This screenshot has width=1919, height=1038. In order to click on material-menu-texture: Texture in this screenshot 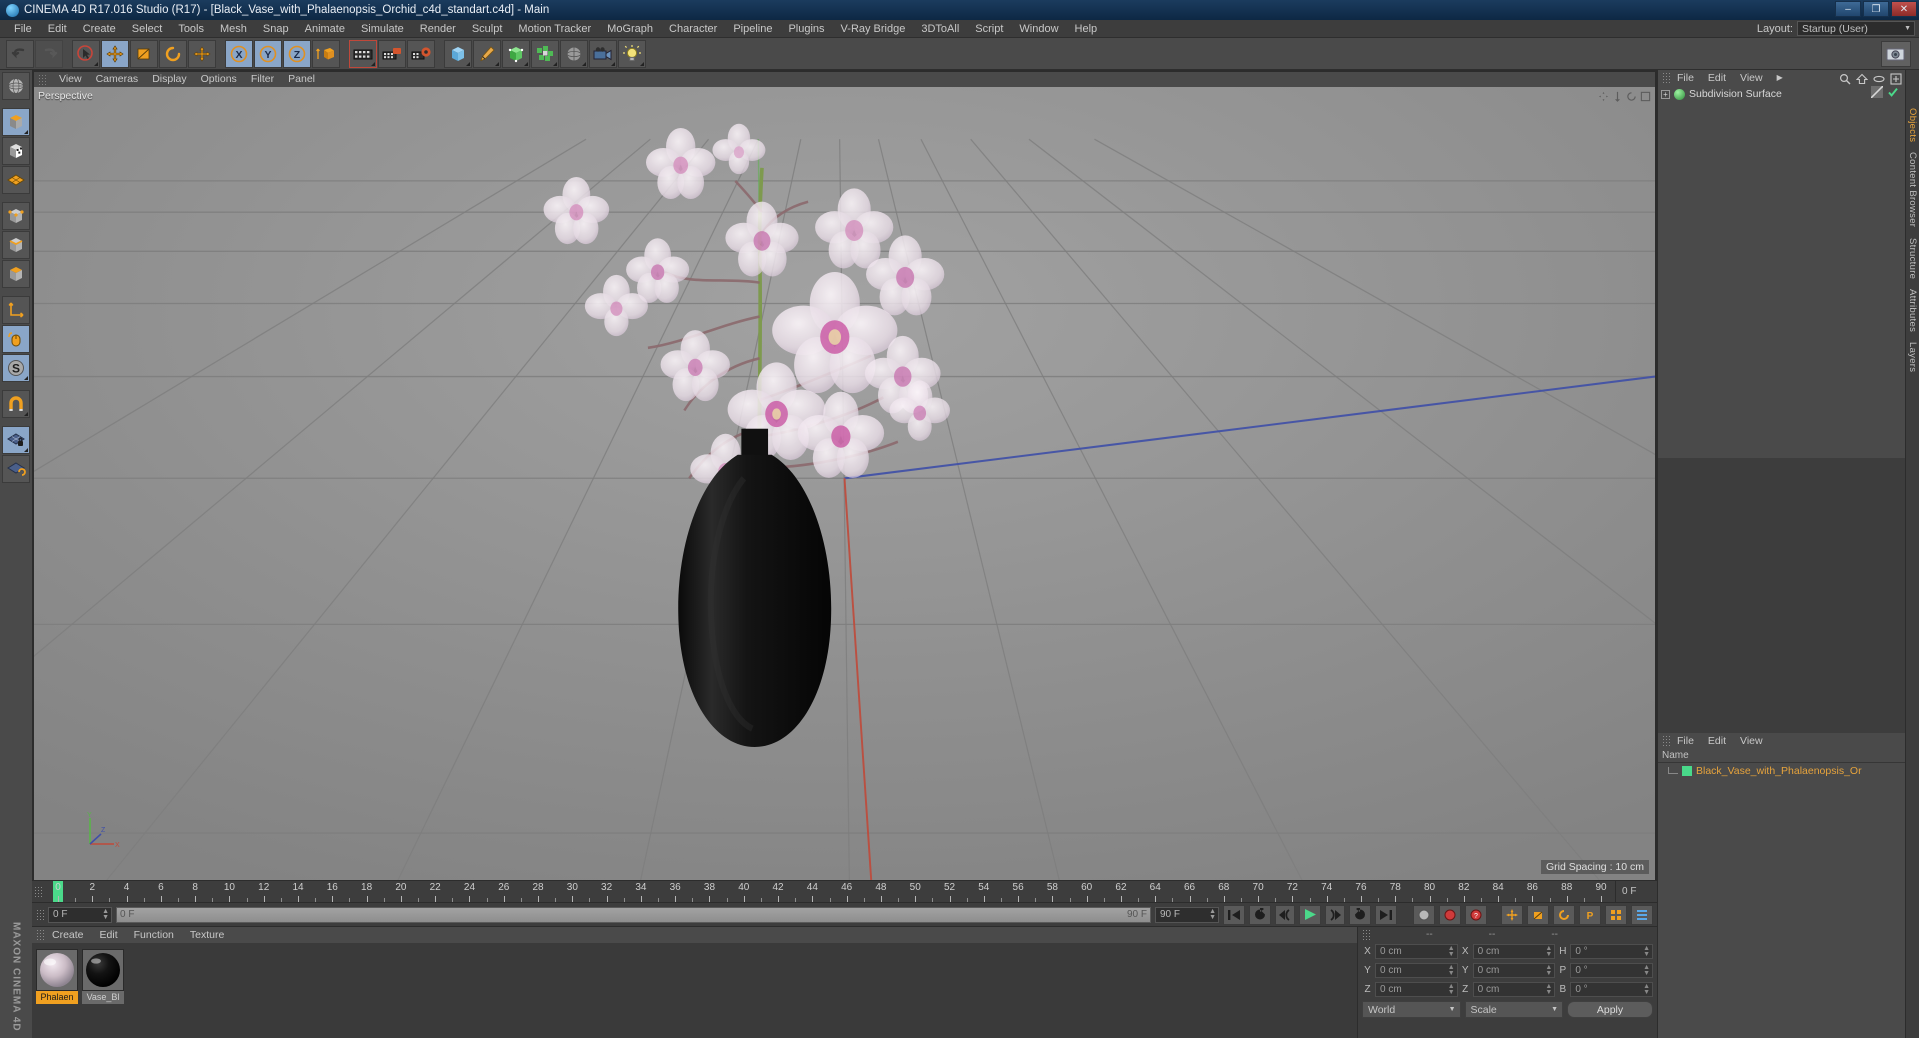, I will do `click(207, 935)`.